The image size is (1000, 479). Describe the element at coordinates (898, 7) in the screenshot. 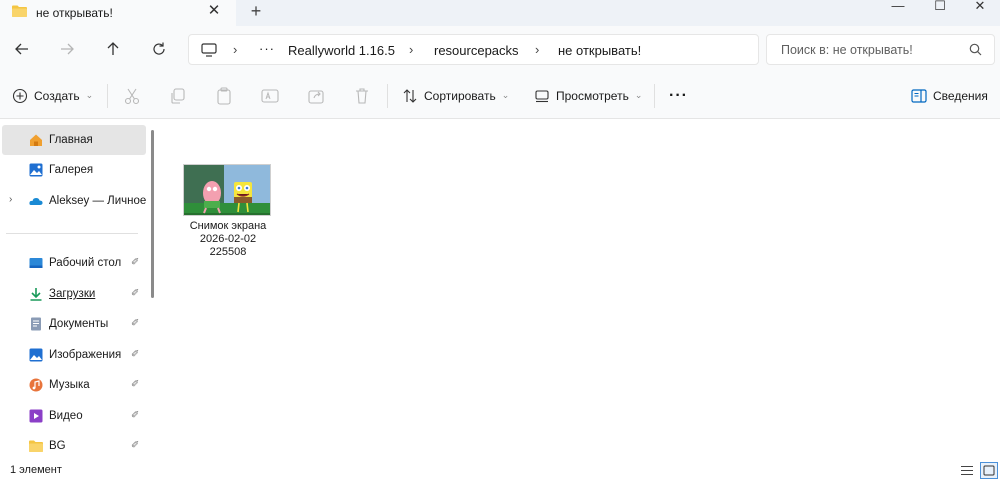

I see `minimize-button: —` at that location.